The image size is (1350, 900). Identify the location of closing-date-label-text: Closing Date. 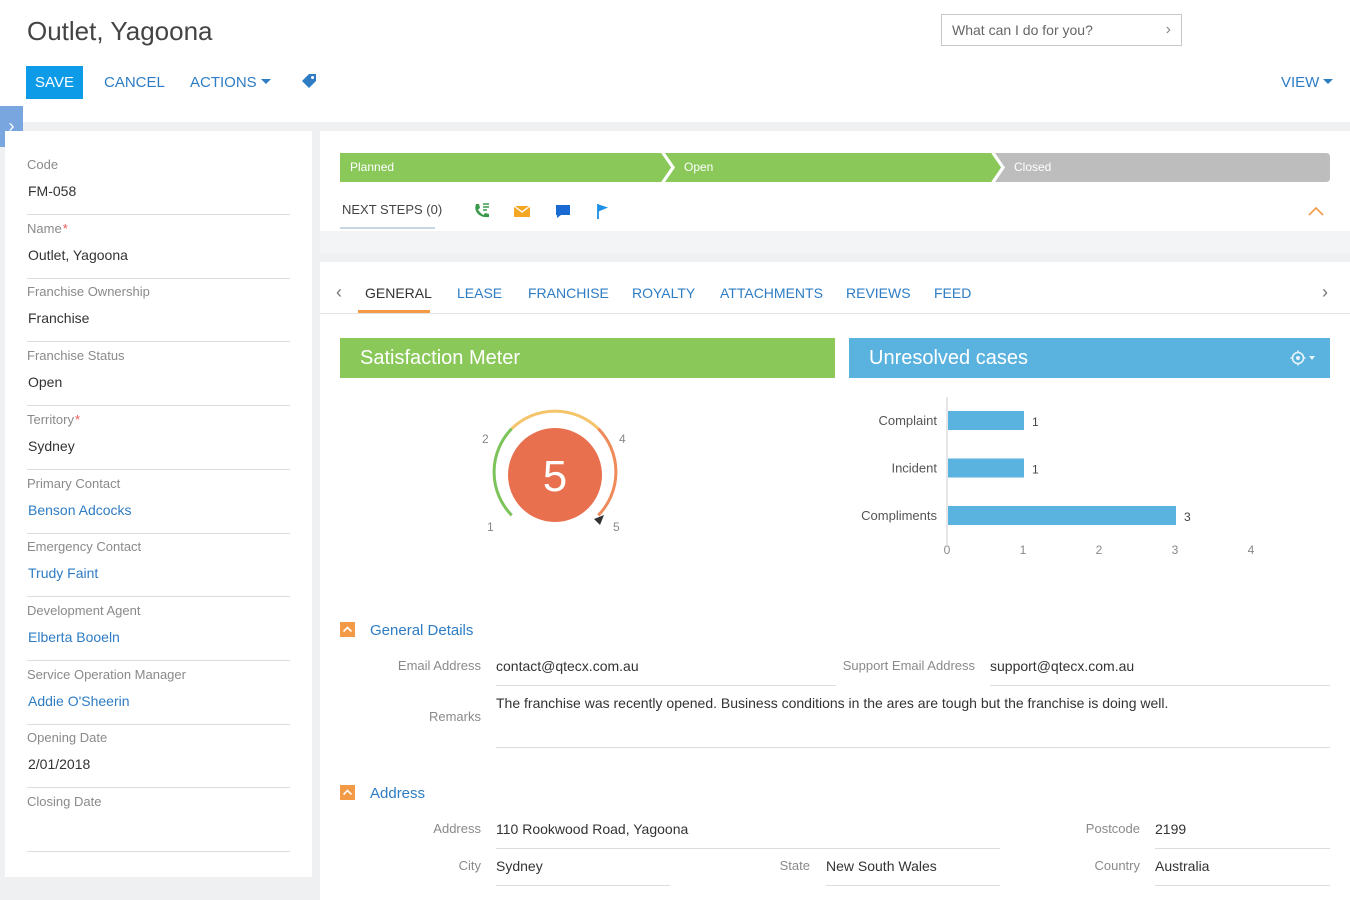
(64, 801).